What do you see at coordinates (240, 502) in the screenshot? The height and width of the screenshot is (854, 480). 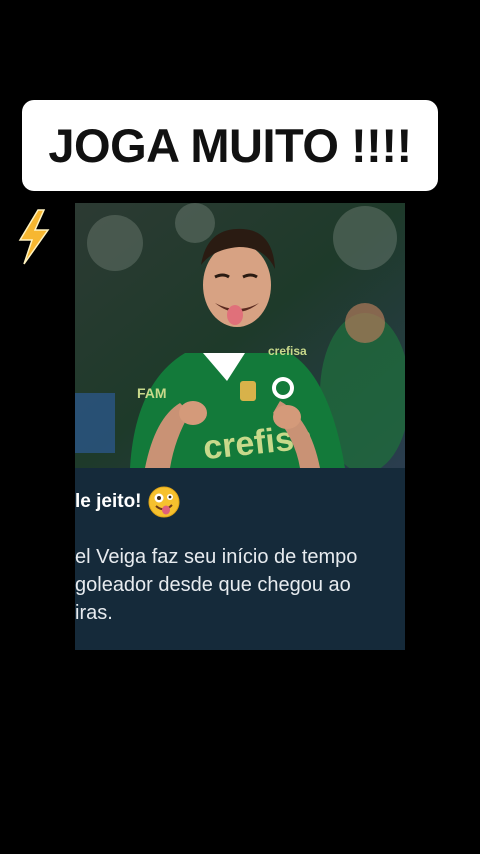 I see `post-headline: le jeito!` at bounding box center [240, 502].